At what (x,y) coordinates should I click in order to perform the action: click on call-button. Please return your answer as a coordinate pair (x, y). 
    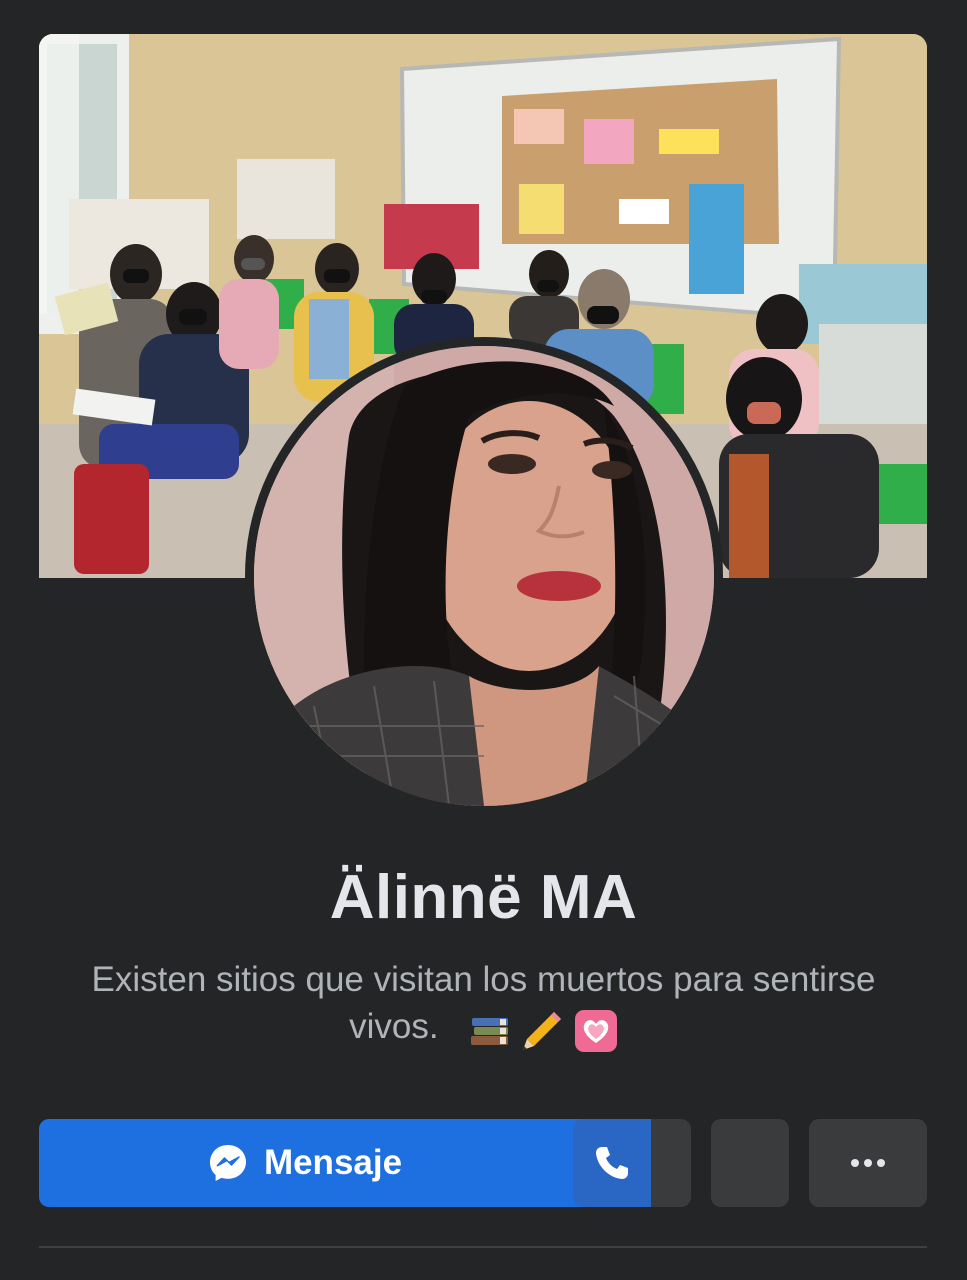
    Looking at the image, I should click on (612, 1163).